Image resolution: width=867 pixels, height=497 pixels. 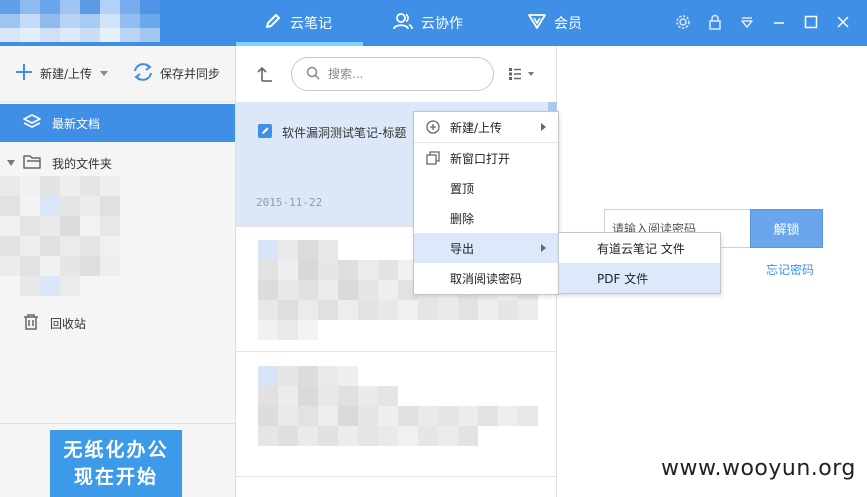 I want to click on new-upload-button: 新建/上传, so click(x=61, y=73).